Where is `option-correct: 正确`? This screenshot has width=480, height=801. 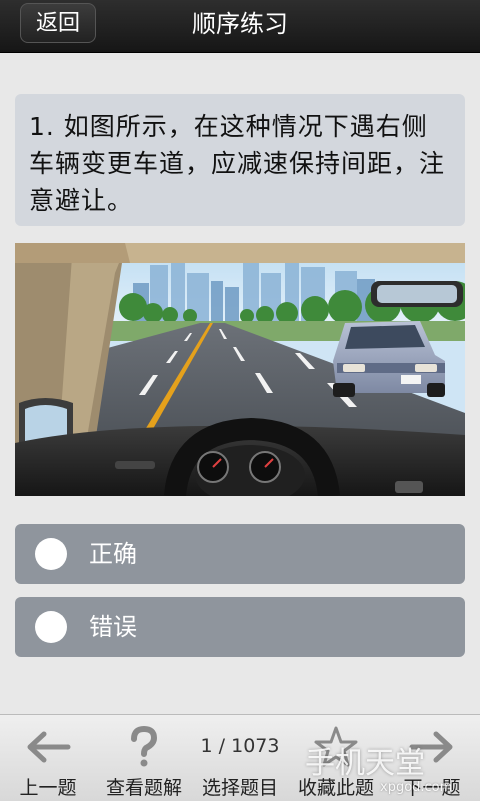 option-correct: 正确 is located at coordinates (240, 554).